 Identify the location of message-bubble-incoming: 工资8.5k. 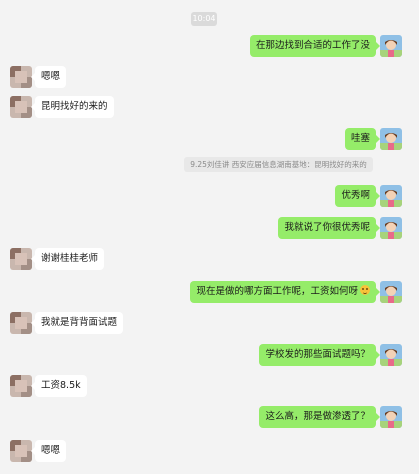
(59, 386).